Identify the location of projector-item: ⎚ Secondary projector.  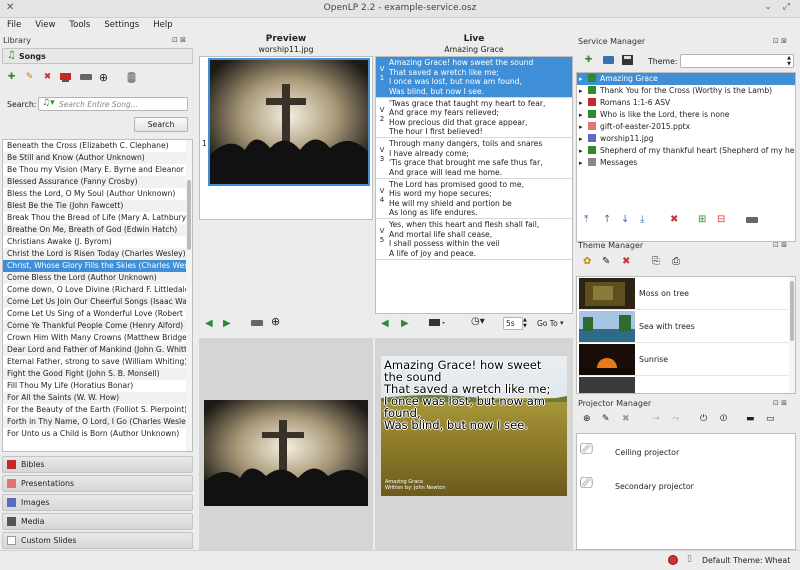
(685, 487).